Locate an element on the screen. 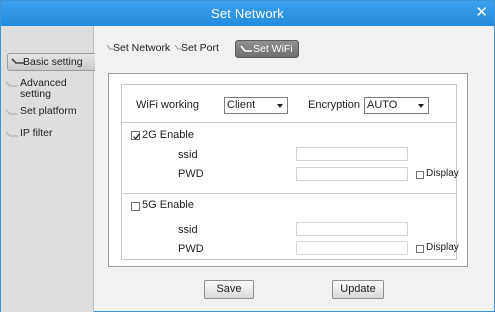 The width and height of the screenshot is (495, 312). band-5g-section: 5G Enable ssid PWD Display is located at coordinates (290, 227).